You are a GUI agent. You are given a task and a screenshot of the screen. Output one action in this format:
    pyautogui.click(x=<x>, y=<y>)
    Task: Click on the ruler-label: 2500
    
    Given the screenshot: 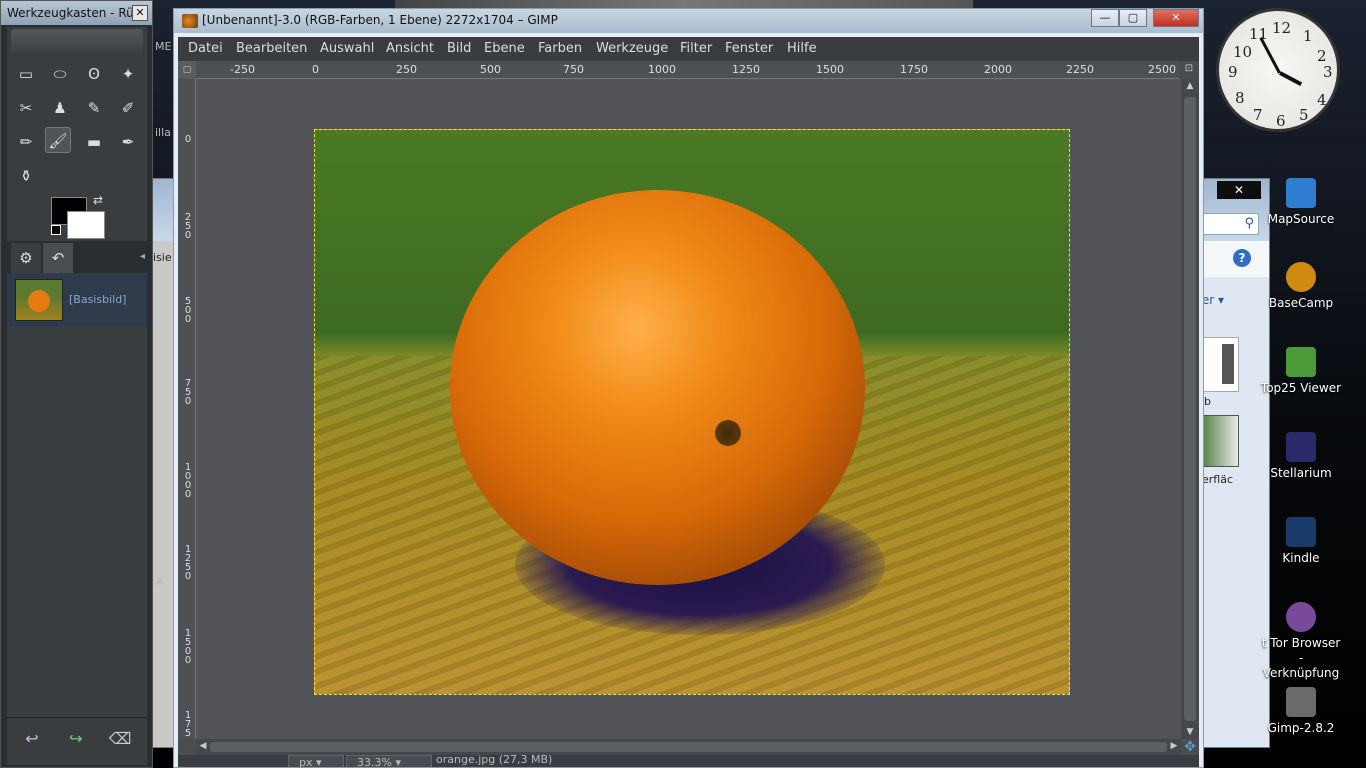 What is the action you would take?
    pyautogui.click(x=1162, y=69)
    